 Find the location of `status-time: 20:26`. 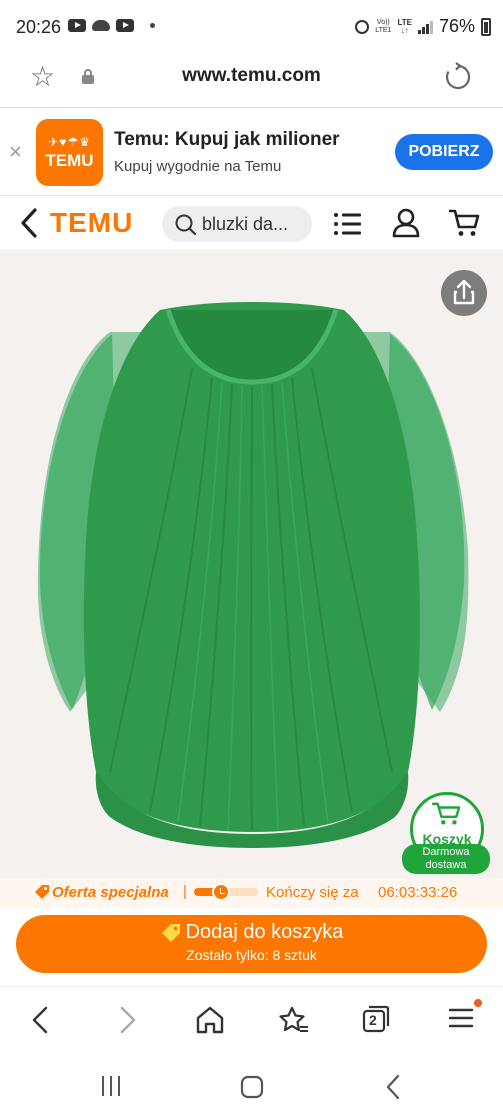

status-time: 20:26 is located at coordinates (39, 27).